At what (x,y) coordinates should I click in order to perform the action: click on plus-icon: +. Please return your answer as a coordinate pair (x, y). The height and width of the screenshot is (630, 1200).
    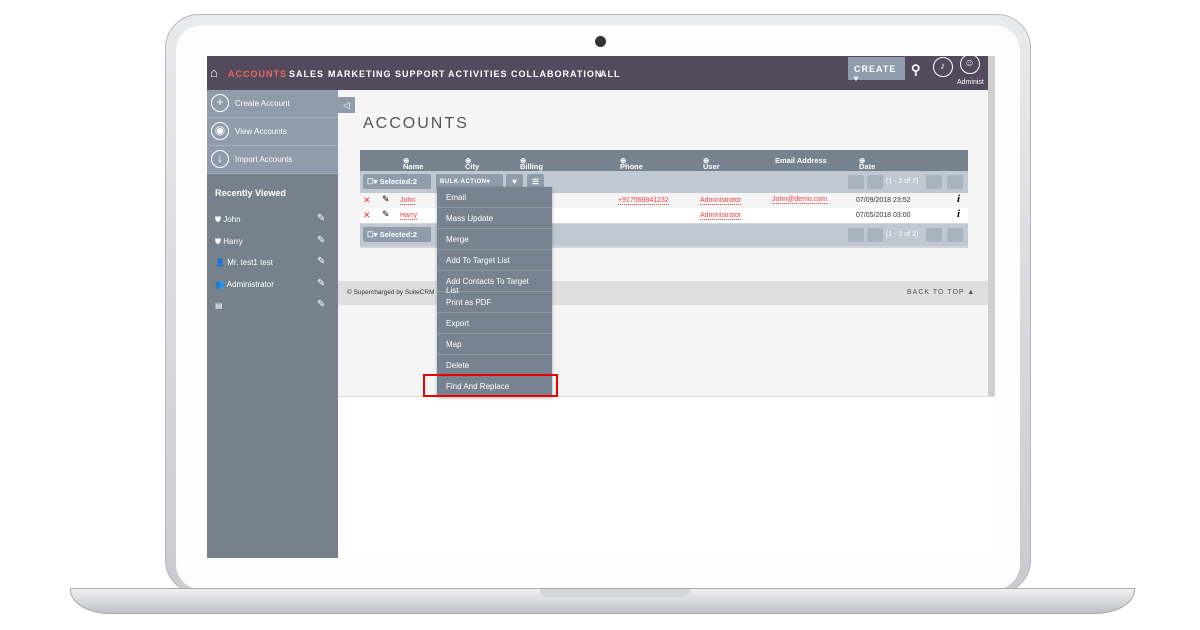
    Looking at the image, I should click on (220, 103).